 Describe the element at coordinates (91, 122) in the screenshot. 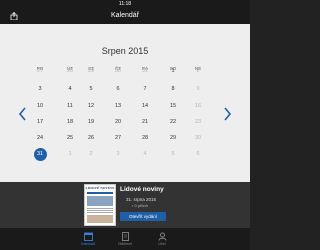

I see `calendar-day: 19` at that location.